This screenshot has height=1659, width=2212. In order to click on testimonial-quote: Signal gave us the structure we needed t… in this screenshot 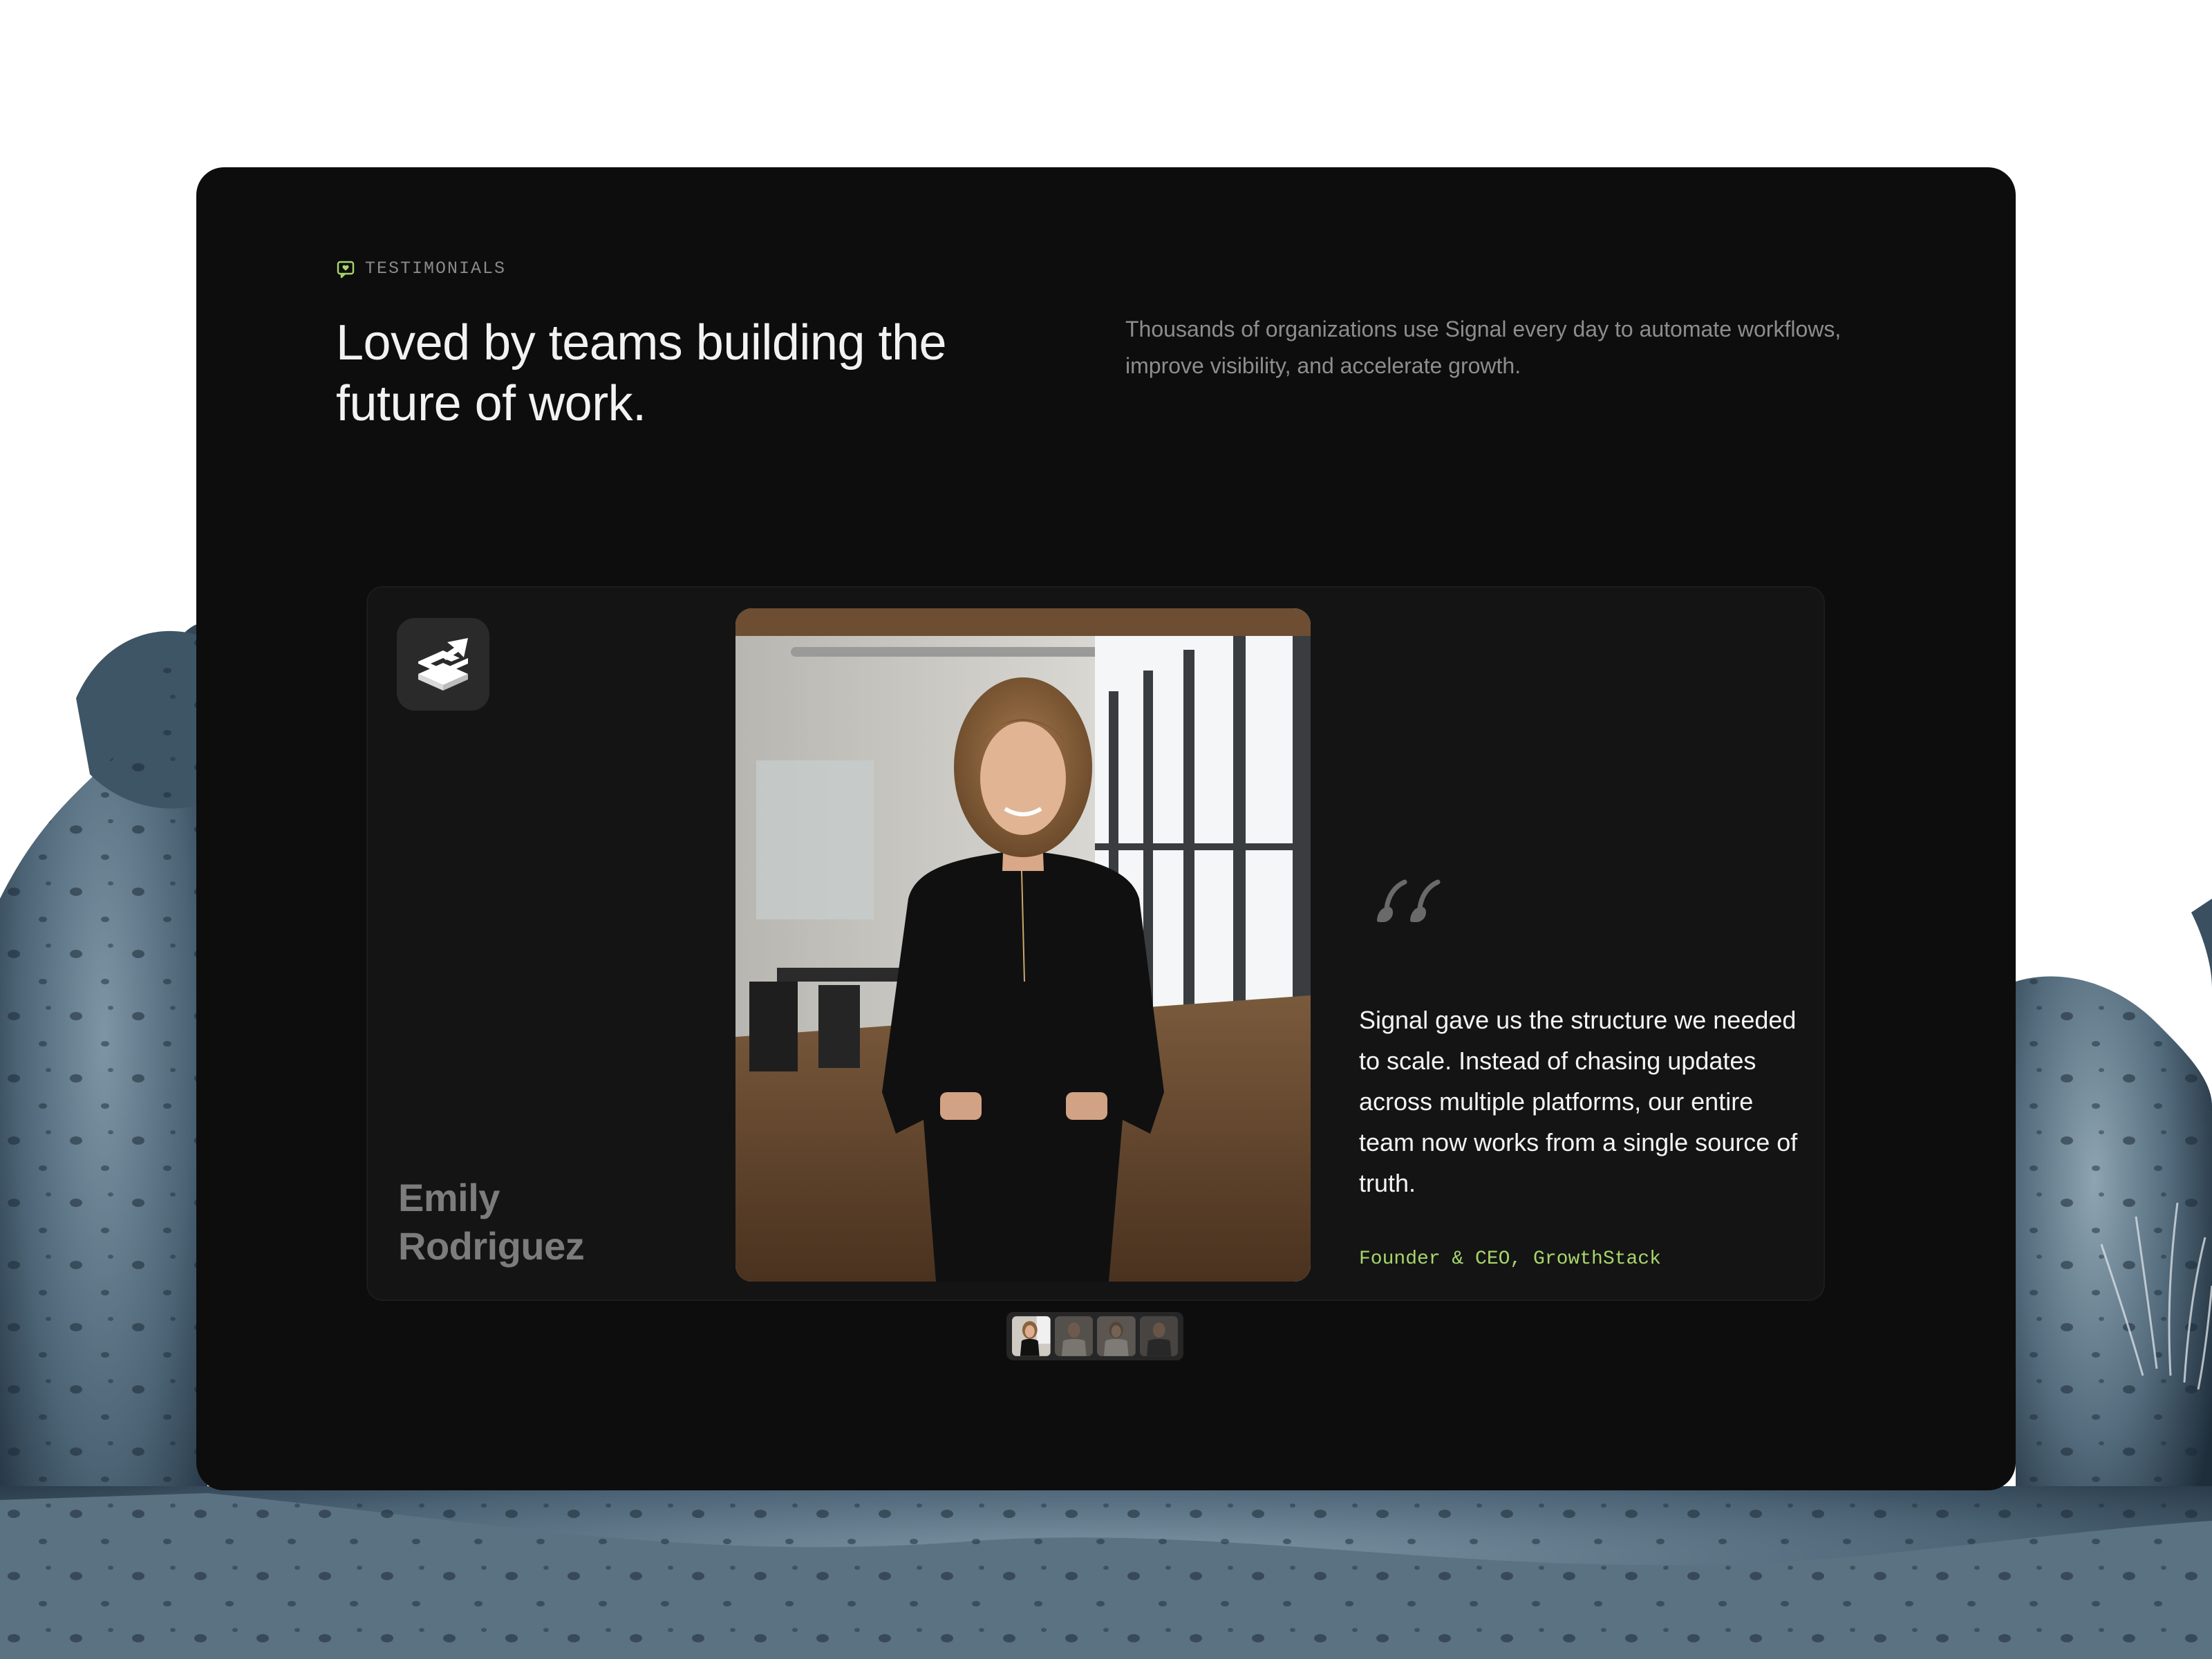, I will do `click(1578, 1101)`.